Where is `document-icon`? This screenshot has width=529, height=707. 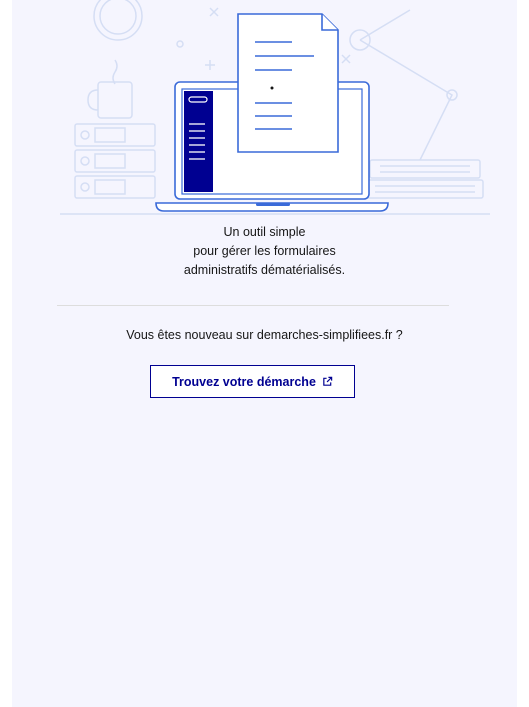
document-icon is located at coordinates (288, 83).